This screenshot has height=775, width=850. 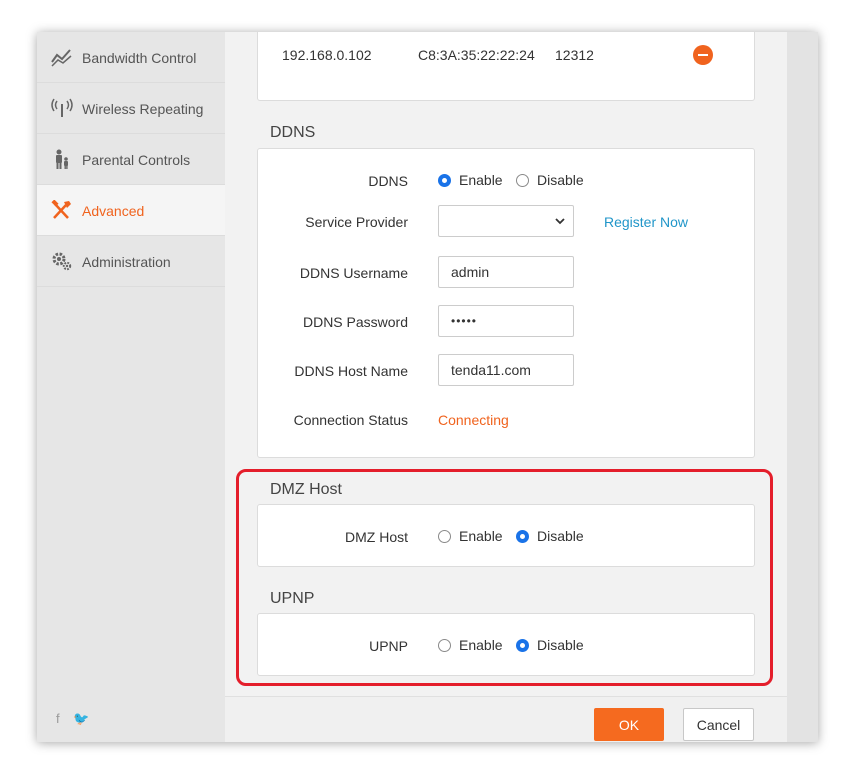 I want to click on sidebar-item-bandwidth-control: Bandwidth Control, so click(x=131, y=57).